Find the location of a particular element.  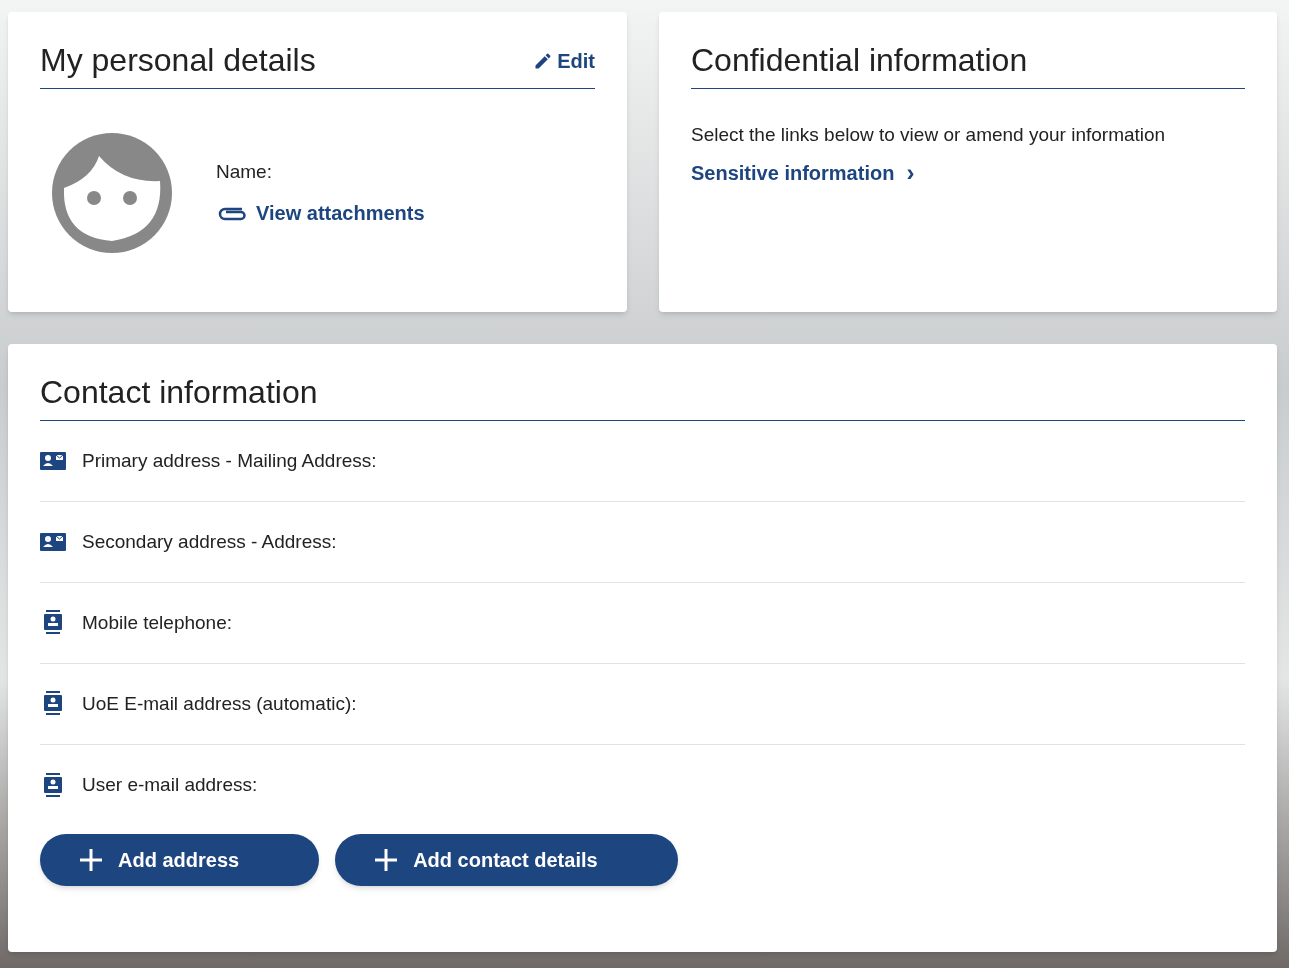

name-label: Name: is located at coordinates (244, 171).